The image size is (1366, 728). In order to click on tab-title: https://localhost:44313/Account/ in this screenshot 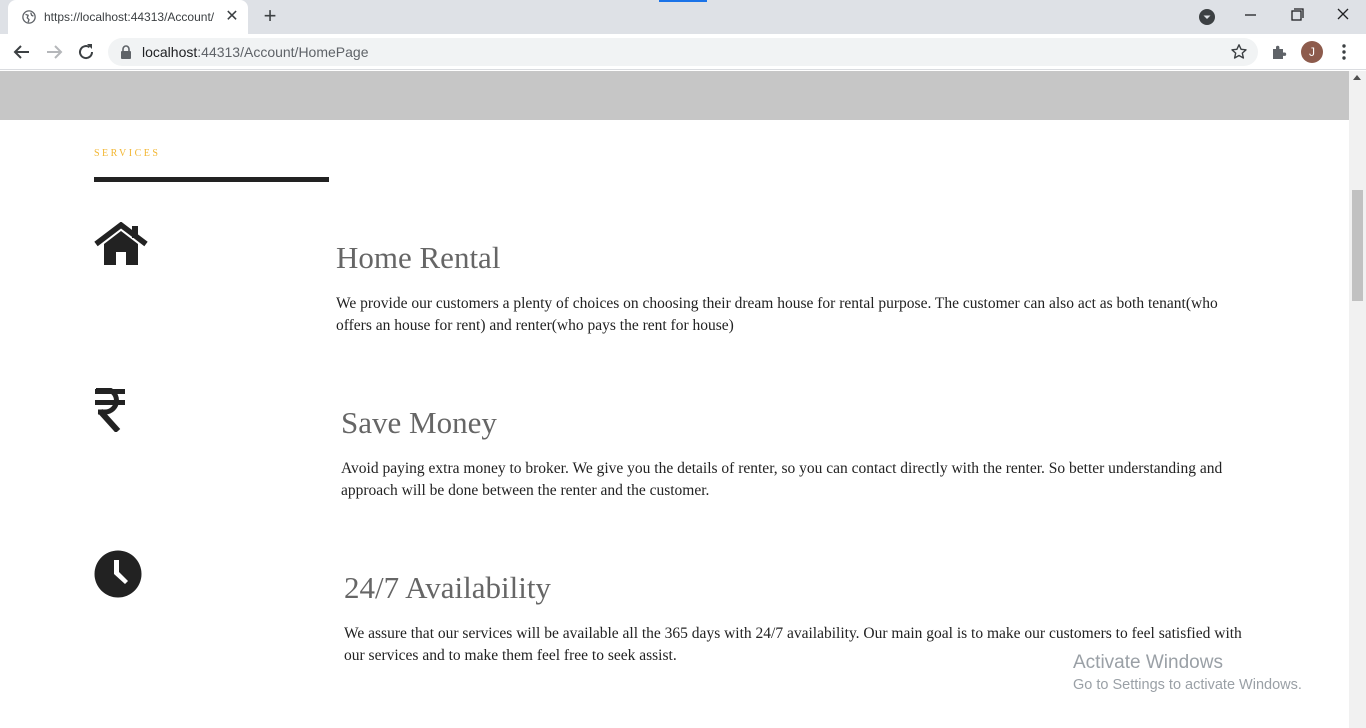, I will do `click(129, 17)`.